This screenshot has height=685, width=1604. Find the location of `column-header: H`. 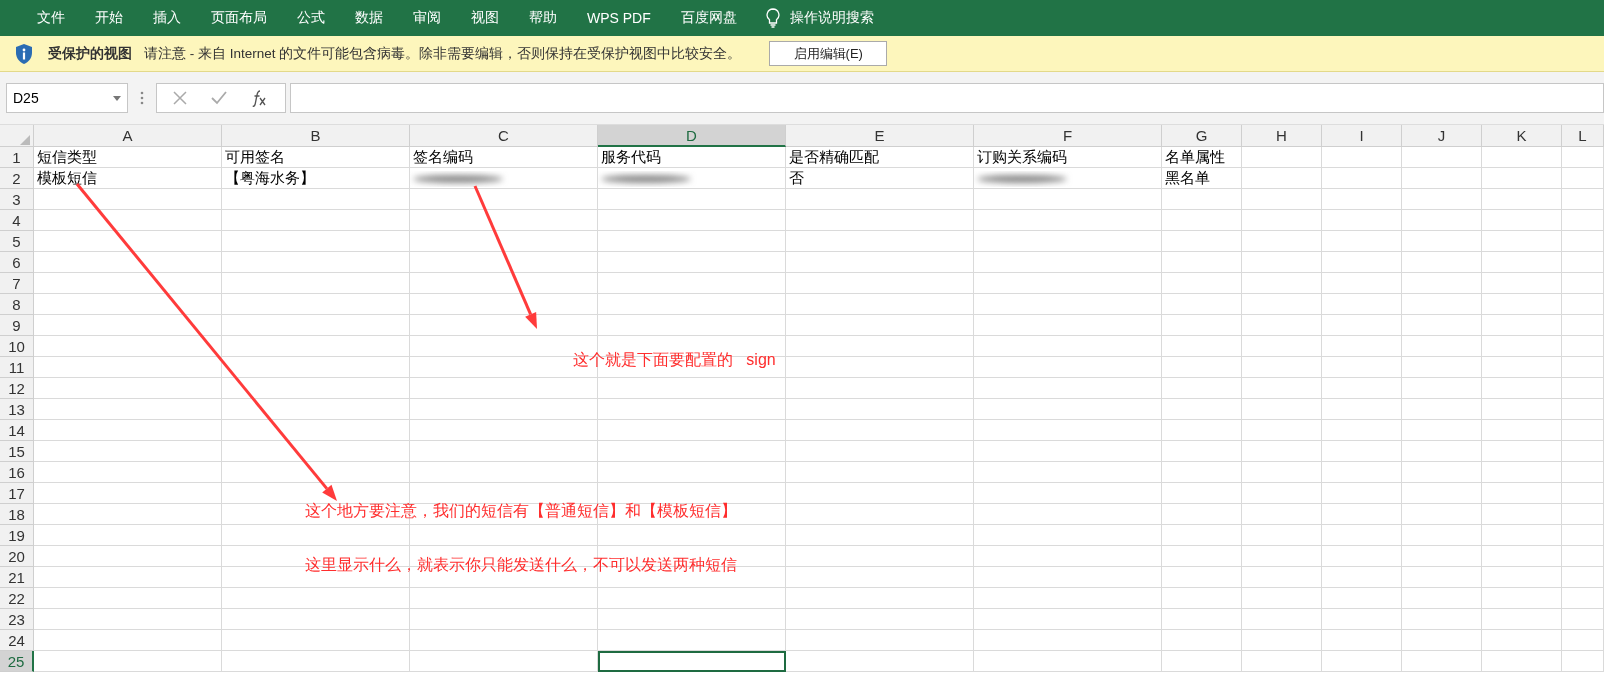

column-header: H is located at coordinates (1282, 136).